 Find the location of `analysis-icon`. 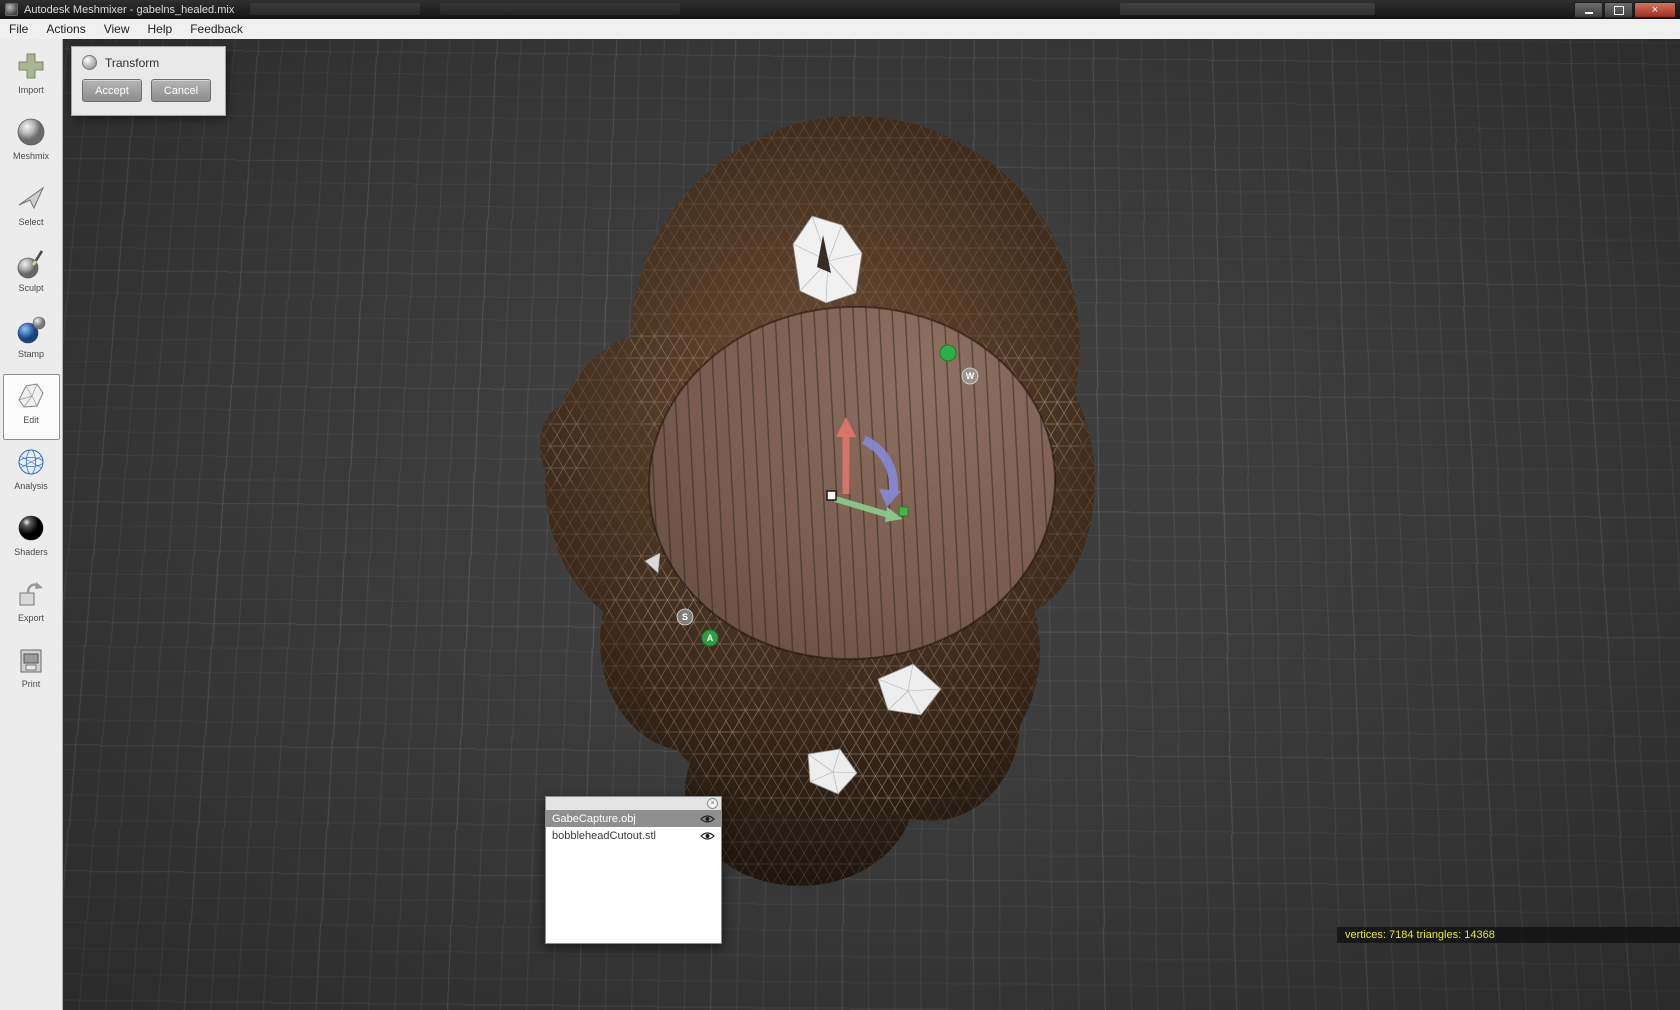

analysis-icon is located at coordinates (31, 462).